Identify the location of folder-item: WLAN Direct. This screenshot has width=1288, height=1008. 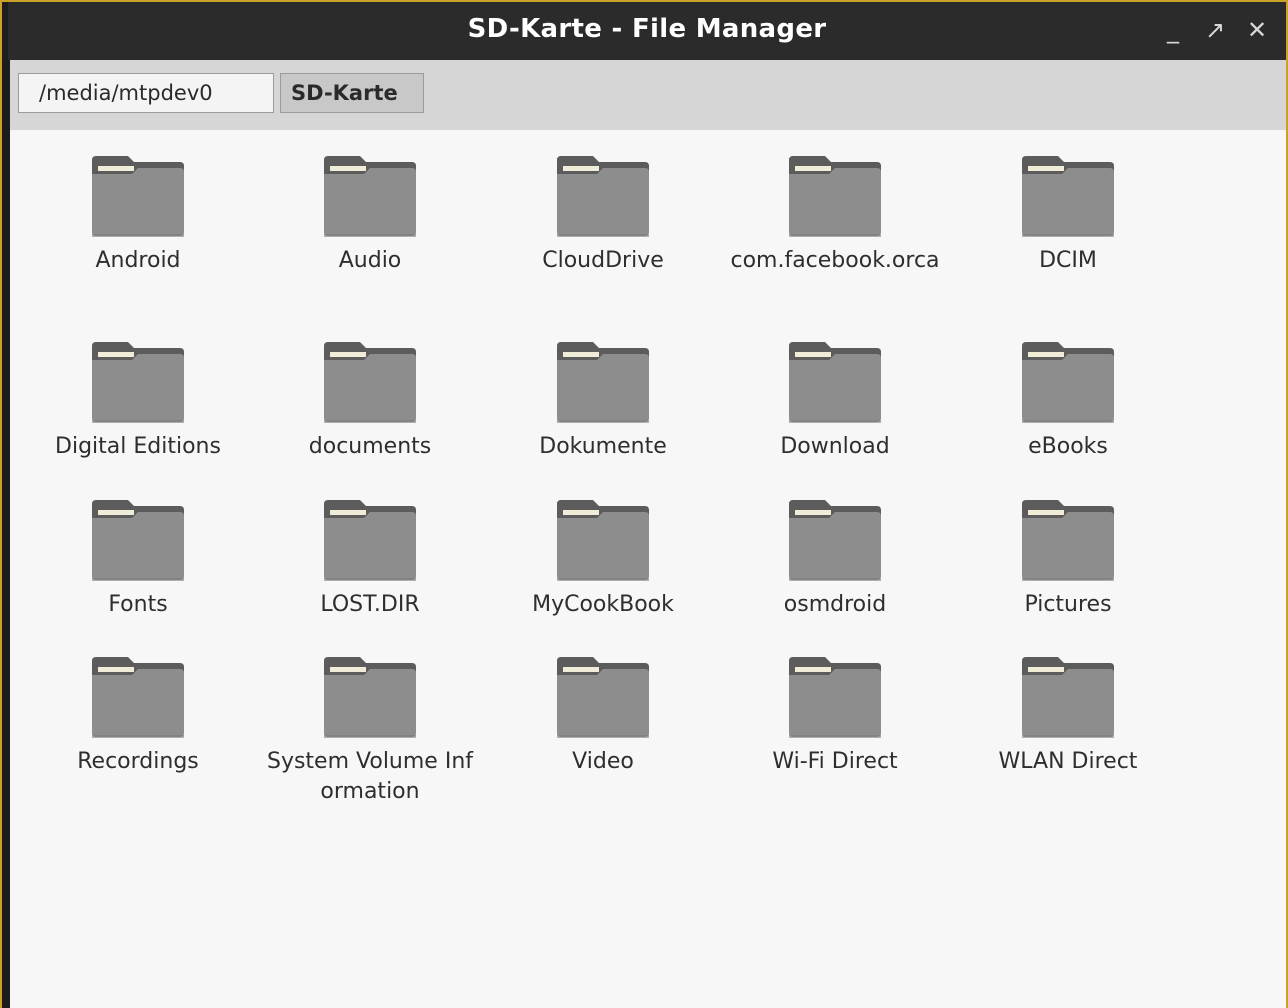
(1068, 715).